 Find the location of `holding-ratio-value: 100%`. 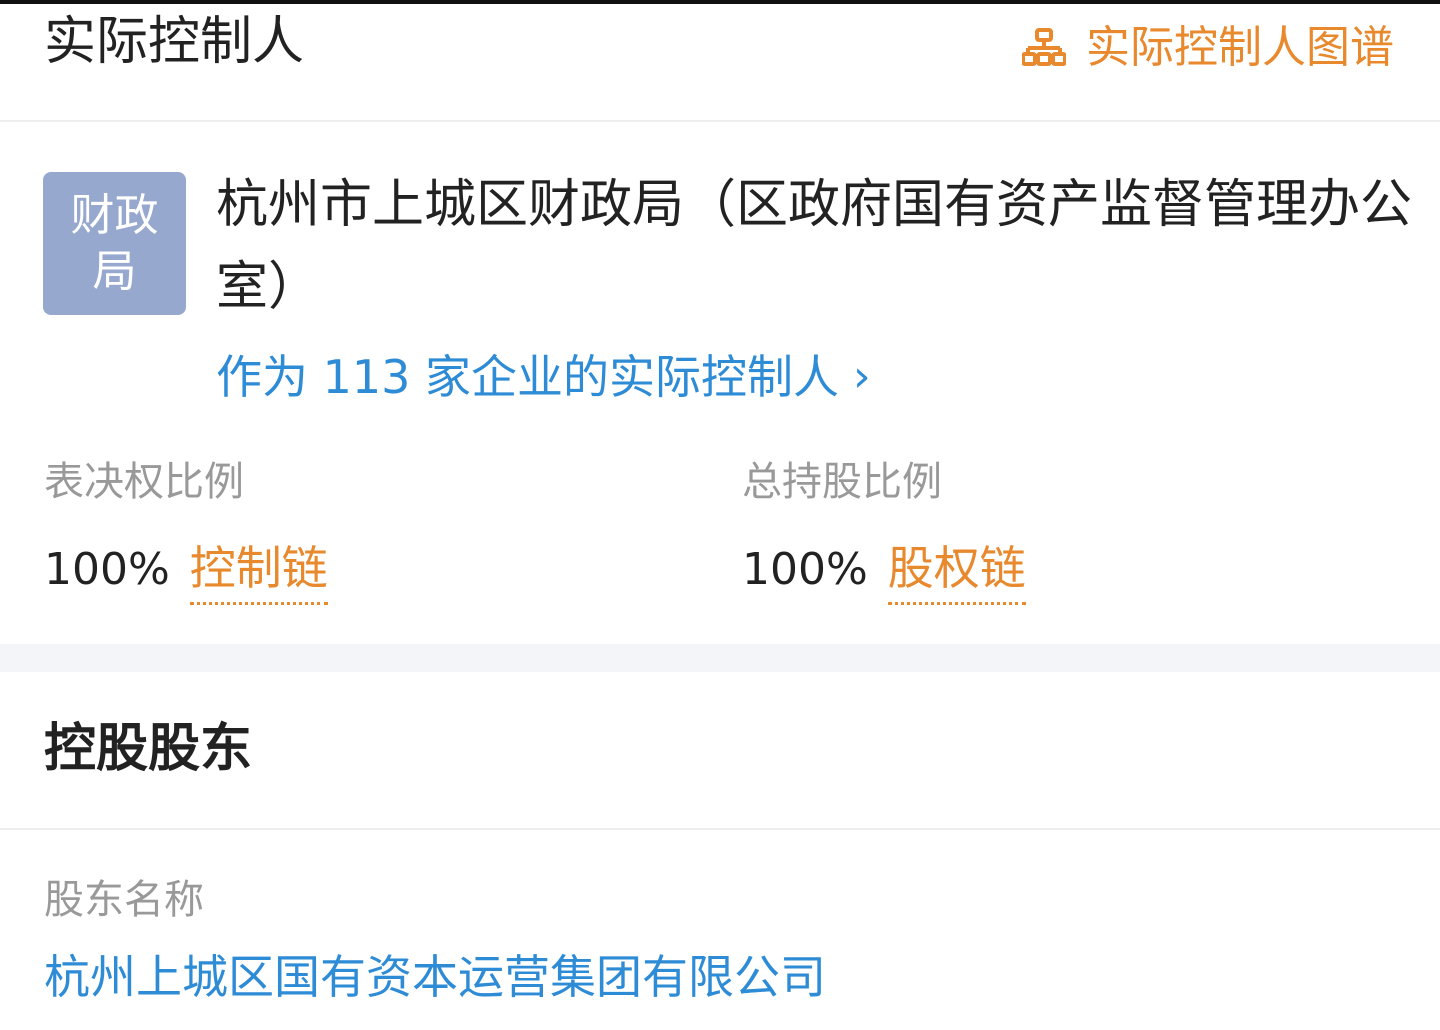

holding-ratio-value: 100% is located at coordinates (805, 569).